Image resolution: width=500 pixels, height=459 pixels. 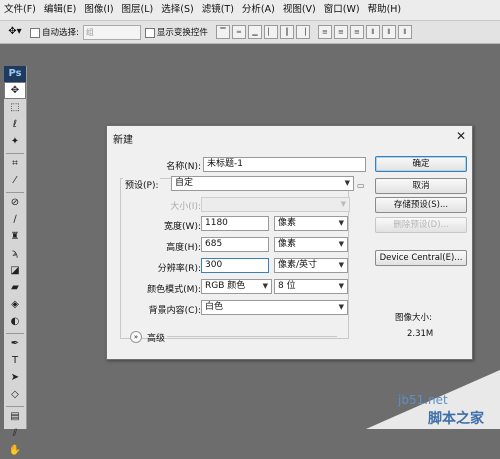 What do you see at coordinates (98, 10) in the screenshot?
I see `menu-image: 图像(I)` at bounding box center [98, 10].